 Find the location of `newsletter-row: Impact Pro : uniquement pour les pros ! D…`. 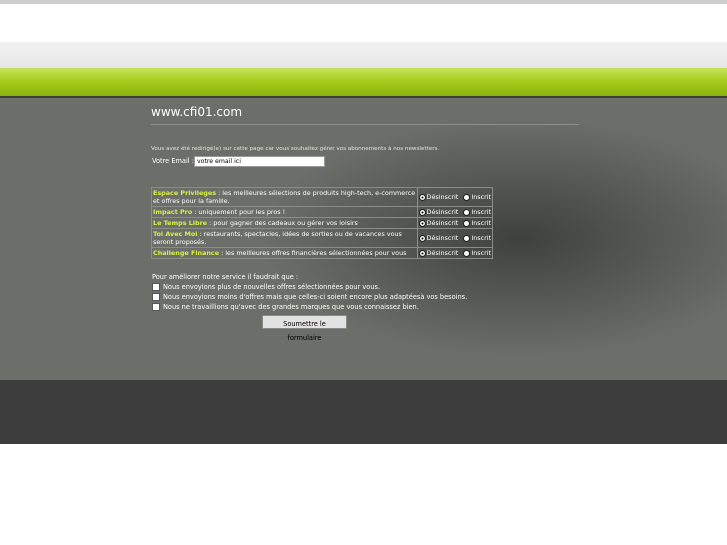

newsletter-row: Impact Pro : uniquement pour les pros ! D… is located at coordinates (322, 212).